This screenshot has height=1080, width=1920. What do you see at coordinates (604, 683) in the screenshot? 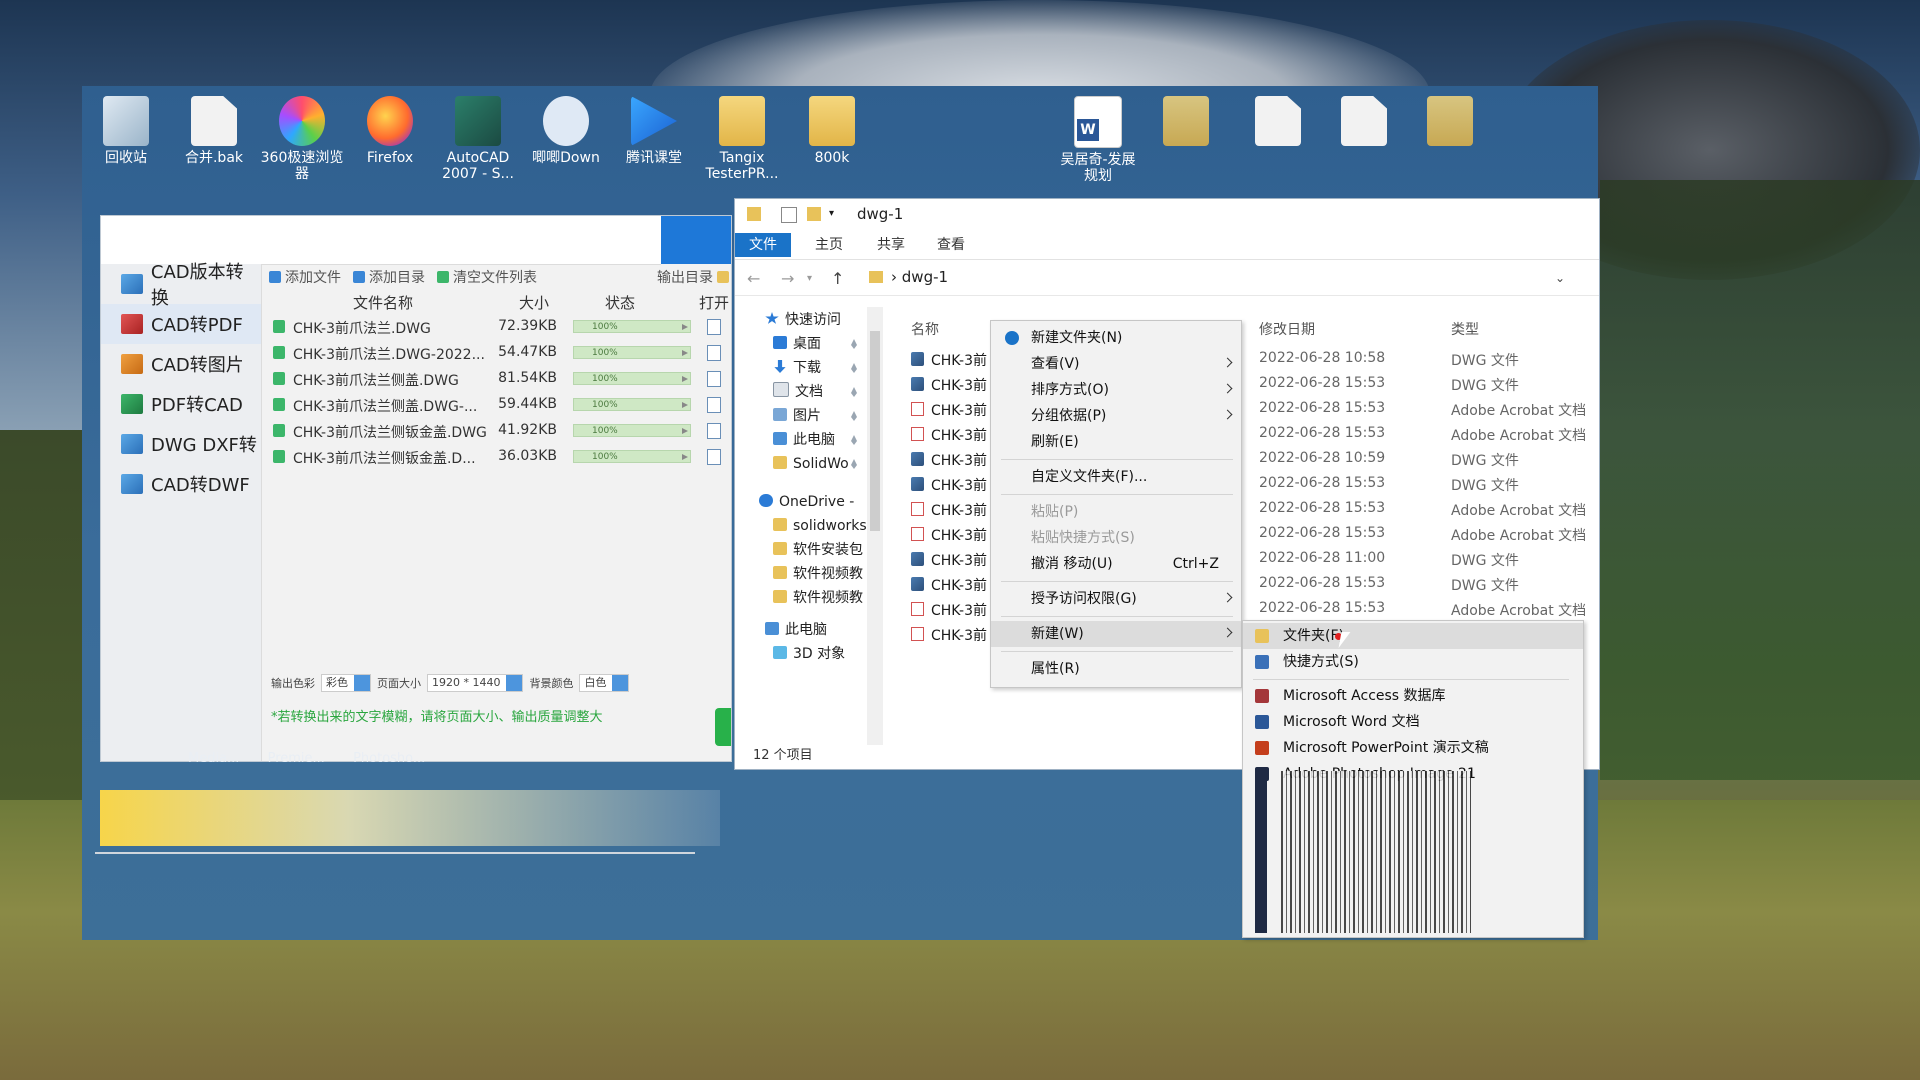
I see `background-color-select: 白色` at bounding box center [604, 683].